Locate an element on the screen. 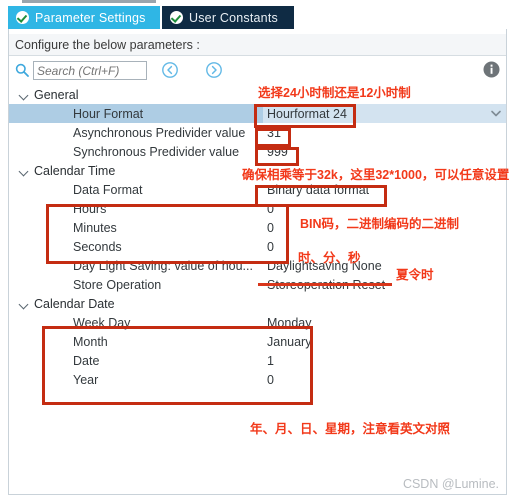  info-circle-icon is located at coordinates (491, 69).